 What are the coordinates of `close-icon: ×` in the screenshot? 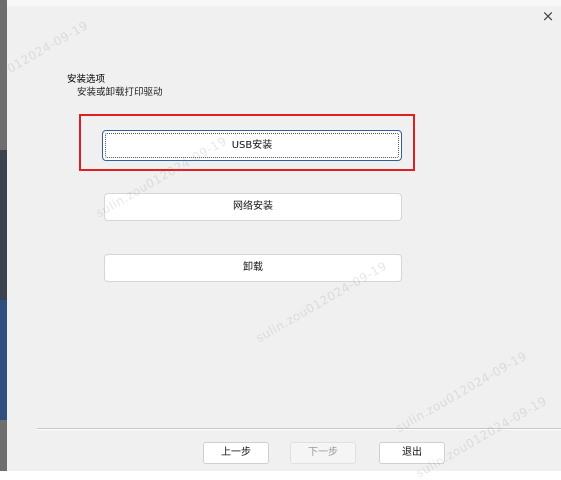 It's located at (548, 16).